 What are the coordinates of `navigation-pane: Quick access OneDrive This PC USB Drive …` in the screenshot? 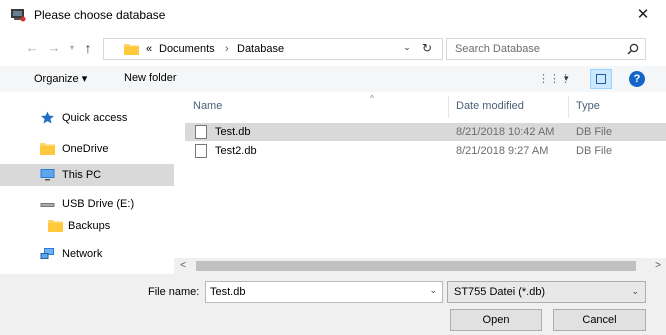 It's located at (87, 180).